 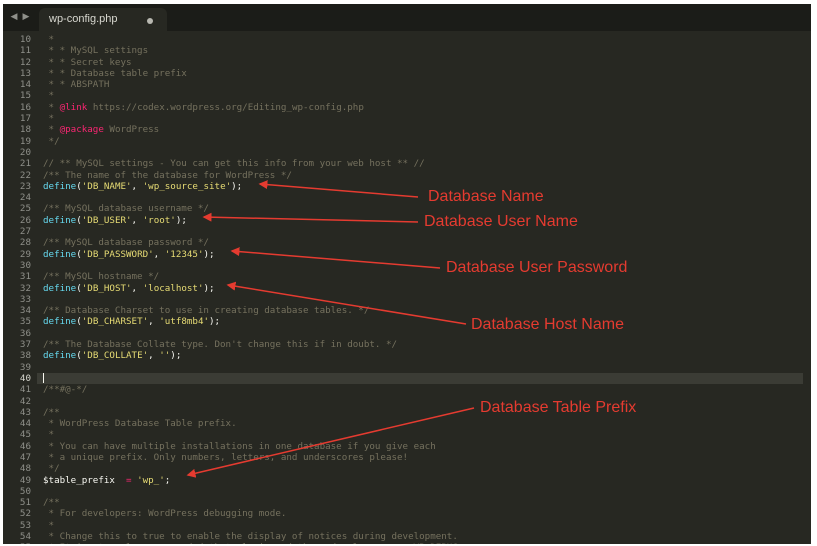 I want to click on code-token: * * Database table prefix, so click(x=115, y=73).